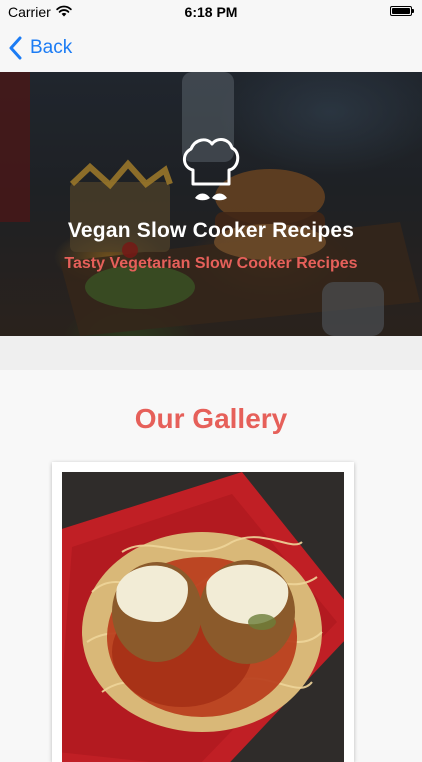 This screenshot has width=422, height=762. What do you see at coordinates (211, 418) in the screenshot?
I see `gallery-heading: Our Gallery` at bounding box center [211, 418].